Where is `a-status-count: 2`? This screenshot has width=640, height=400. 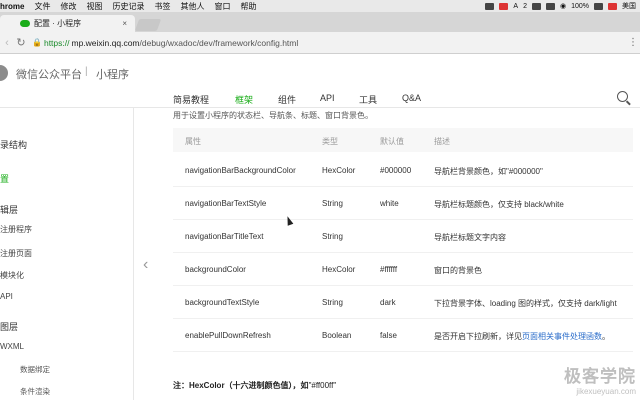 a-status-count: 2 is located at coordinates (525, 6).